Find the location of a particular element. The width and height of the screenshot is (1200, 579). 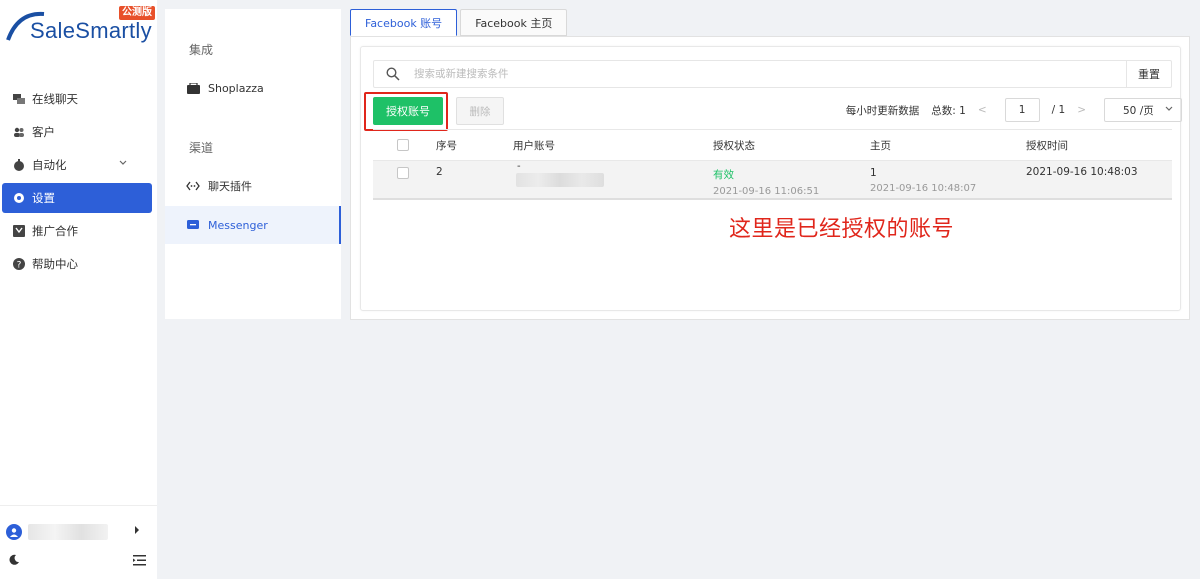

header-homepage: 主页 is located at coordinates (880, 146).